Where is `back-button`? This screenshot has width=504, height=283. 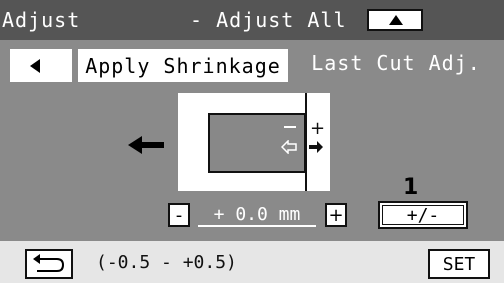 back-button is located at coordinates (49, 264).